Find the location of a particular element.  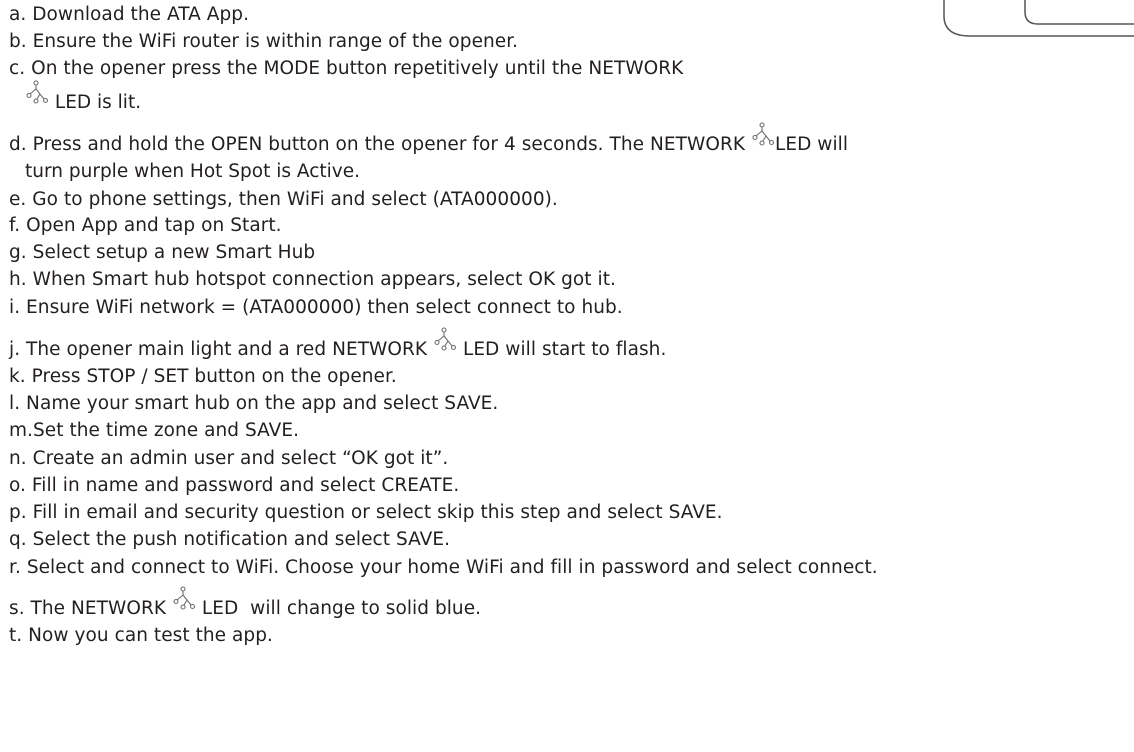

step-t: t. Now you can test the app. is located at coordinates (141, 635).